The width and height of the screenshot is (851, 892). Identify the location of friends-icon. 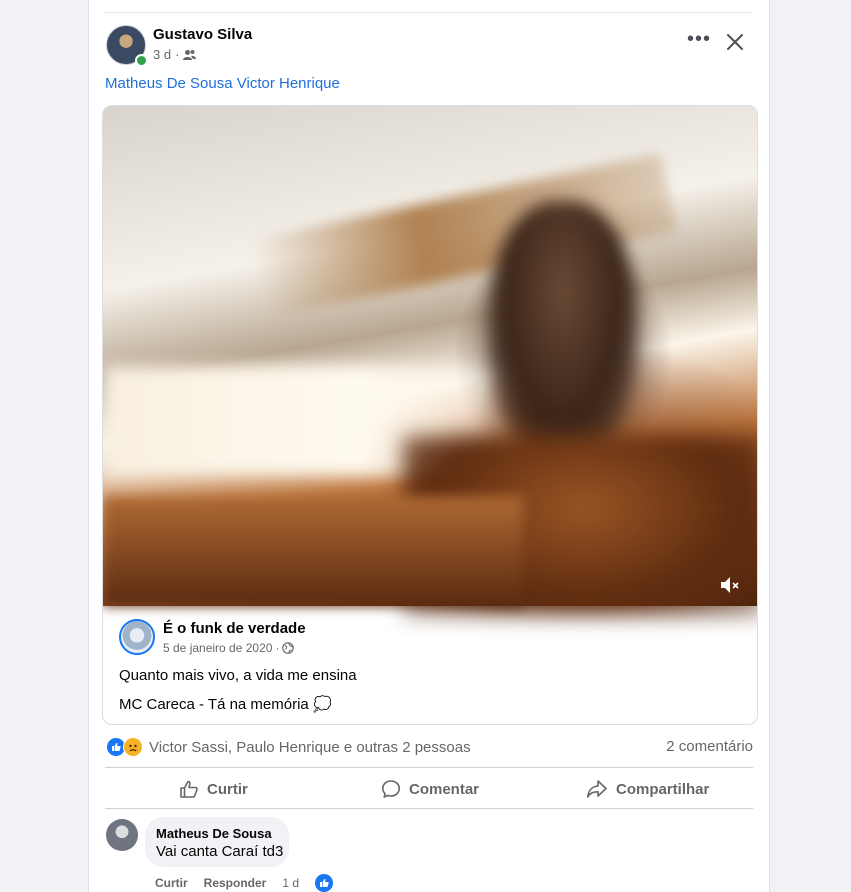
(190, 54).